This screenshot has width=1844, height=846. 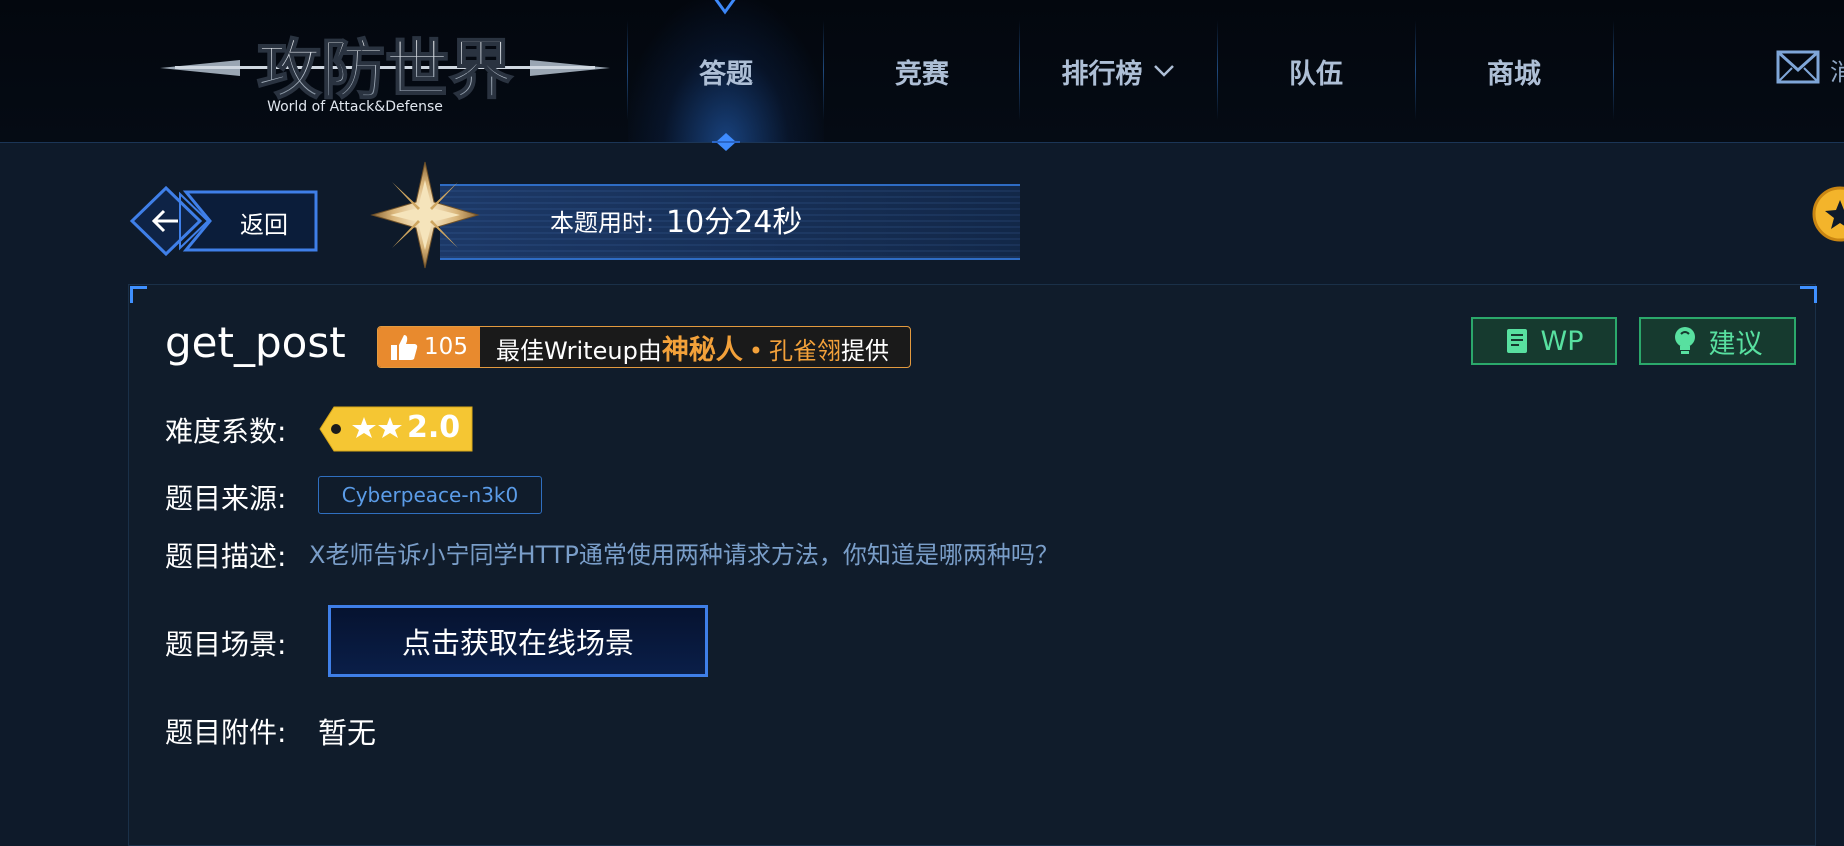 I want to click on svg-text: World of Attack&Defense, so click(x=355, y=107).